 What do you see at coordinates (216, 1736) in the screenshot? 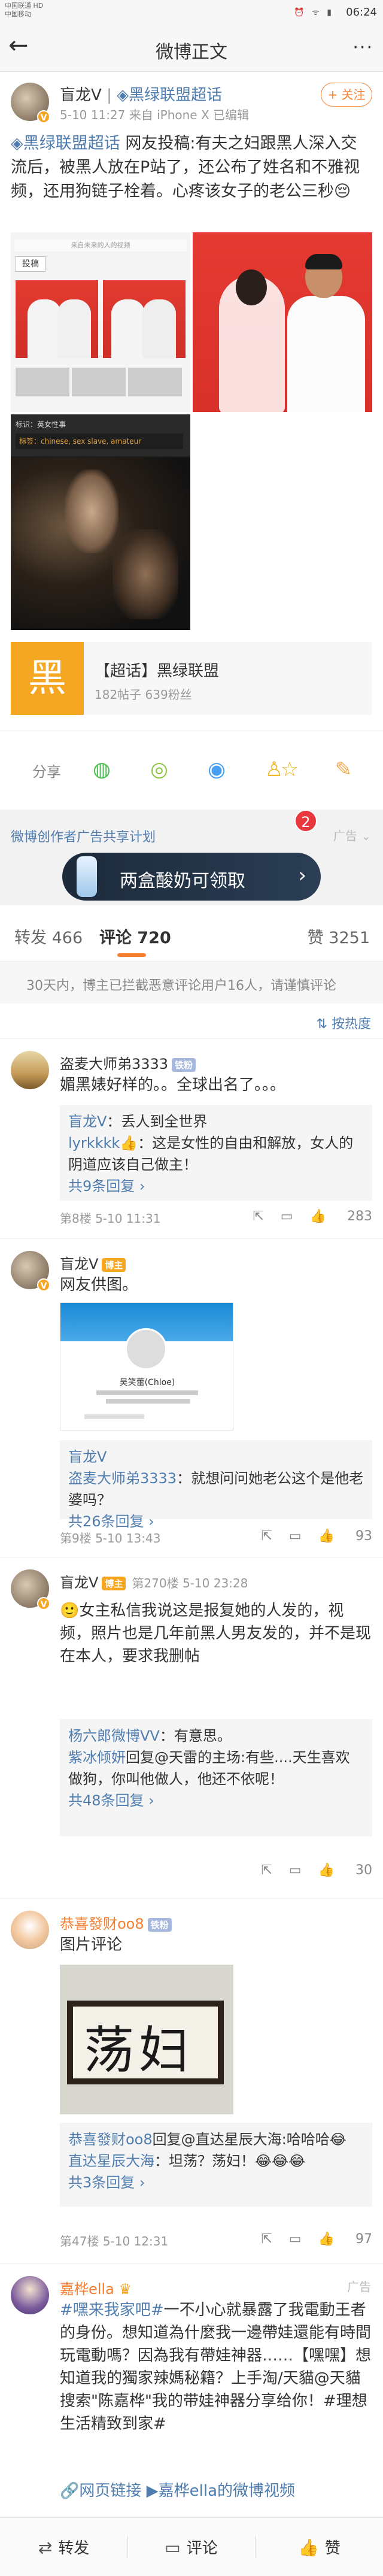
I see `reply-line: 杨六郎微博VV：有意思。` at bounding box center [216, 1736].